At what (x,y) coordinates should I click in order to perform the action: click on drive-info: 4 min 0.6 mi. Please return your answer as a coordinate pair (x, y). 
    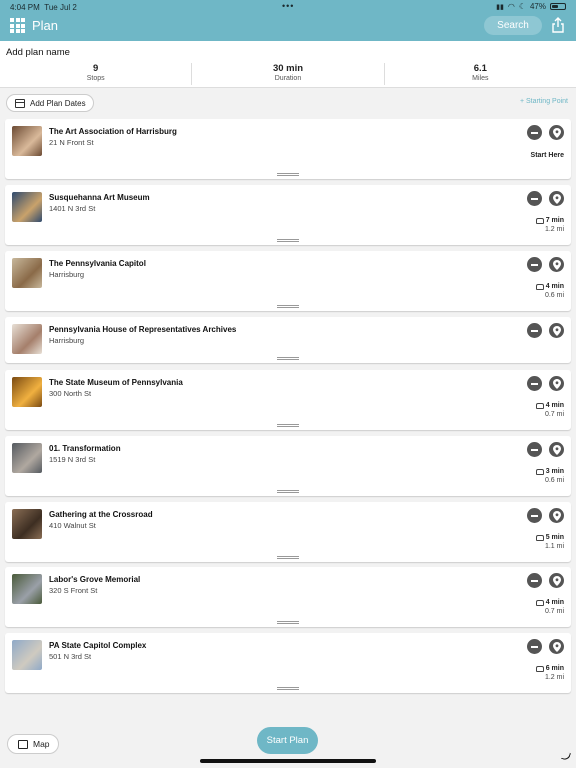
    Looking at the image, I should click on (544, 291).